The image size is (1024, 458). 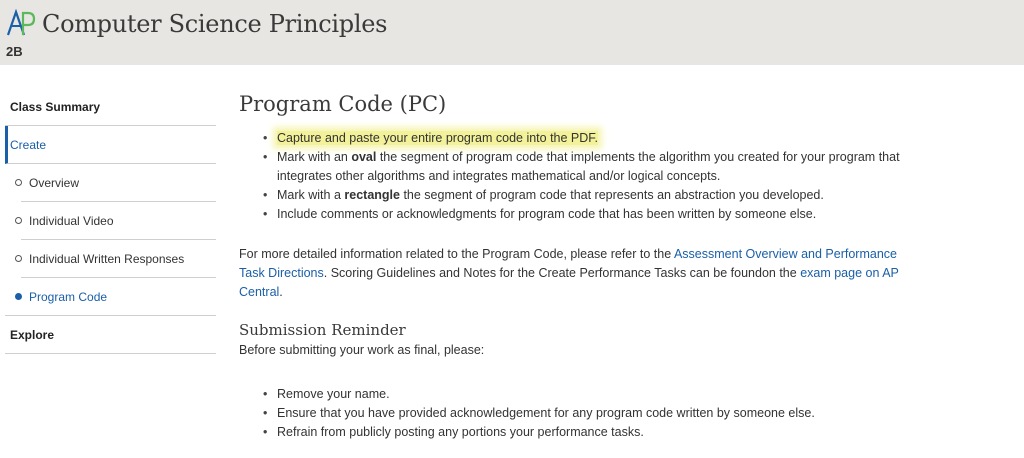 I want to click on bold-term: oval, so click(x=364, y=157).